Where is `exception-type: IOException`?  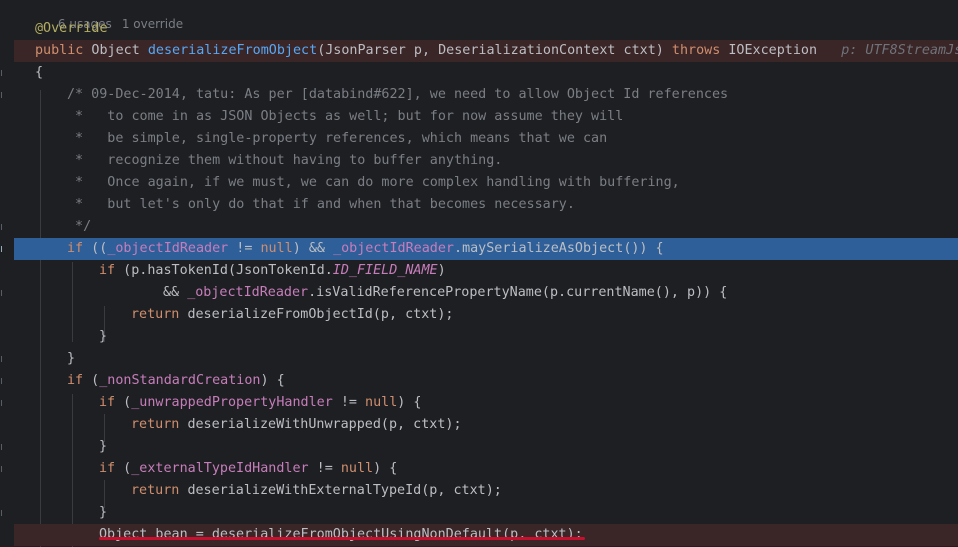 exception-type: IOException is located at coordinates (769, 50).